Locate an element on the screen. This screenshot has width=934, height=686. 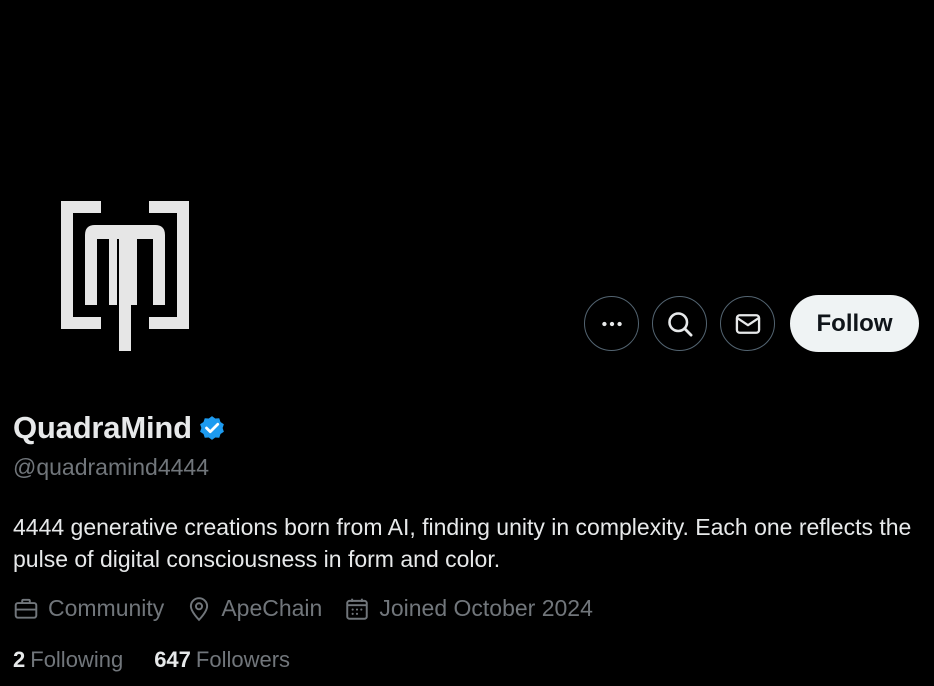
location-item: ApeChain is located at coordinates (254, 608).